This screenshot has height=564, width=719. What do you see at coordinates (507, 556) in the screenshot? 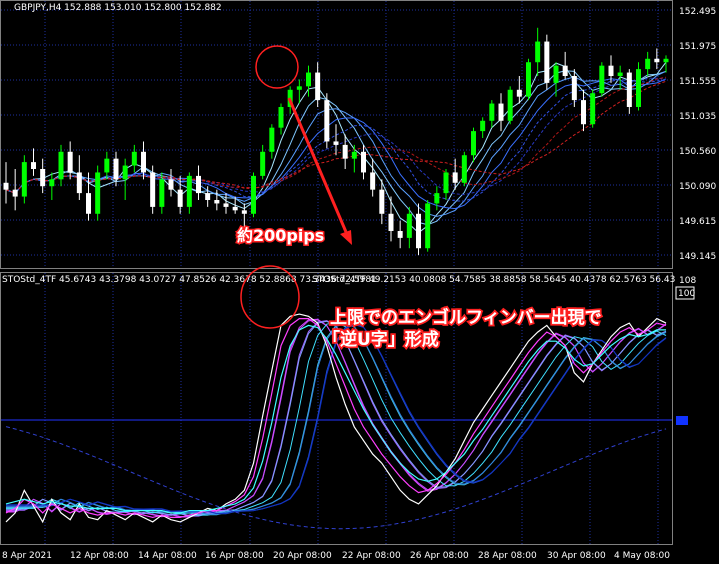
I see `time-tick: 28 Apr 08:00` at bounding box center [507, 556].